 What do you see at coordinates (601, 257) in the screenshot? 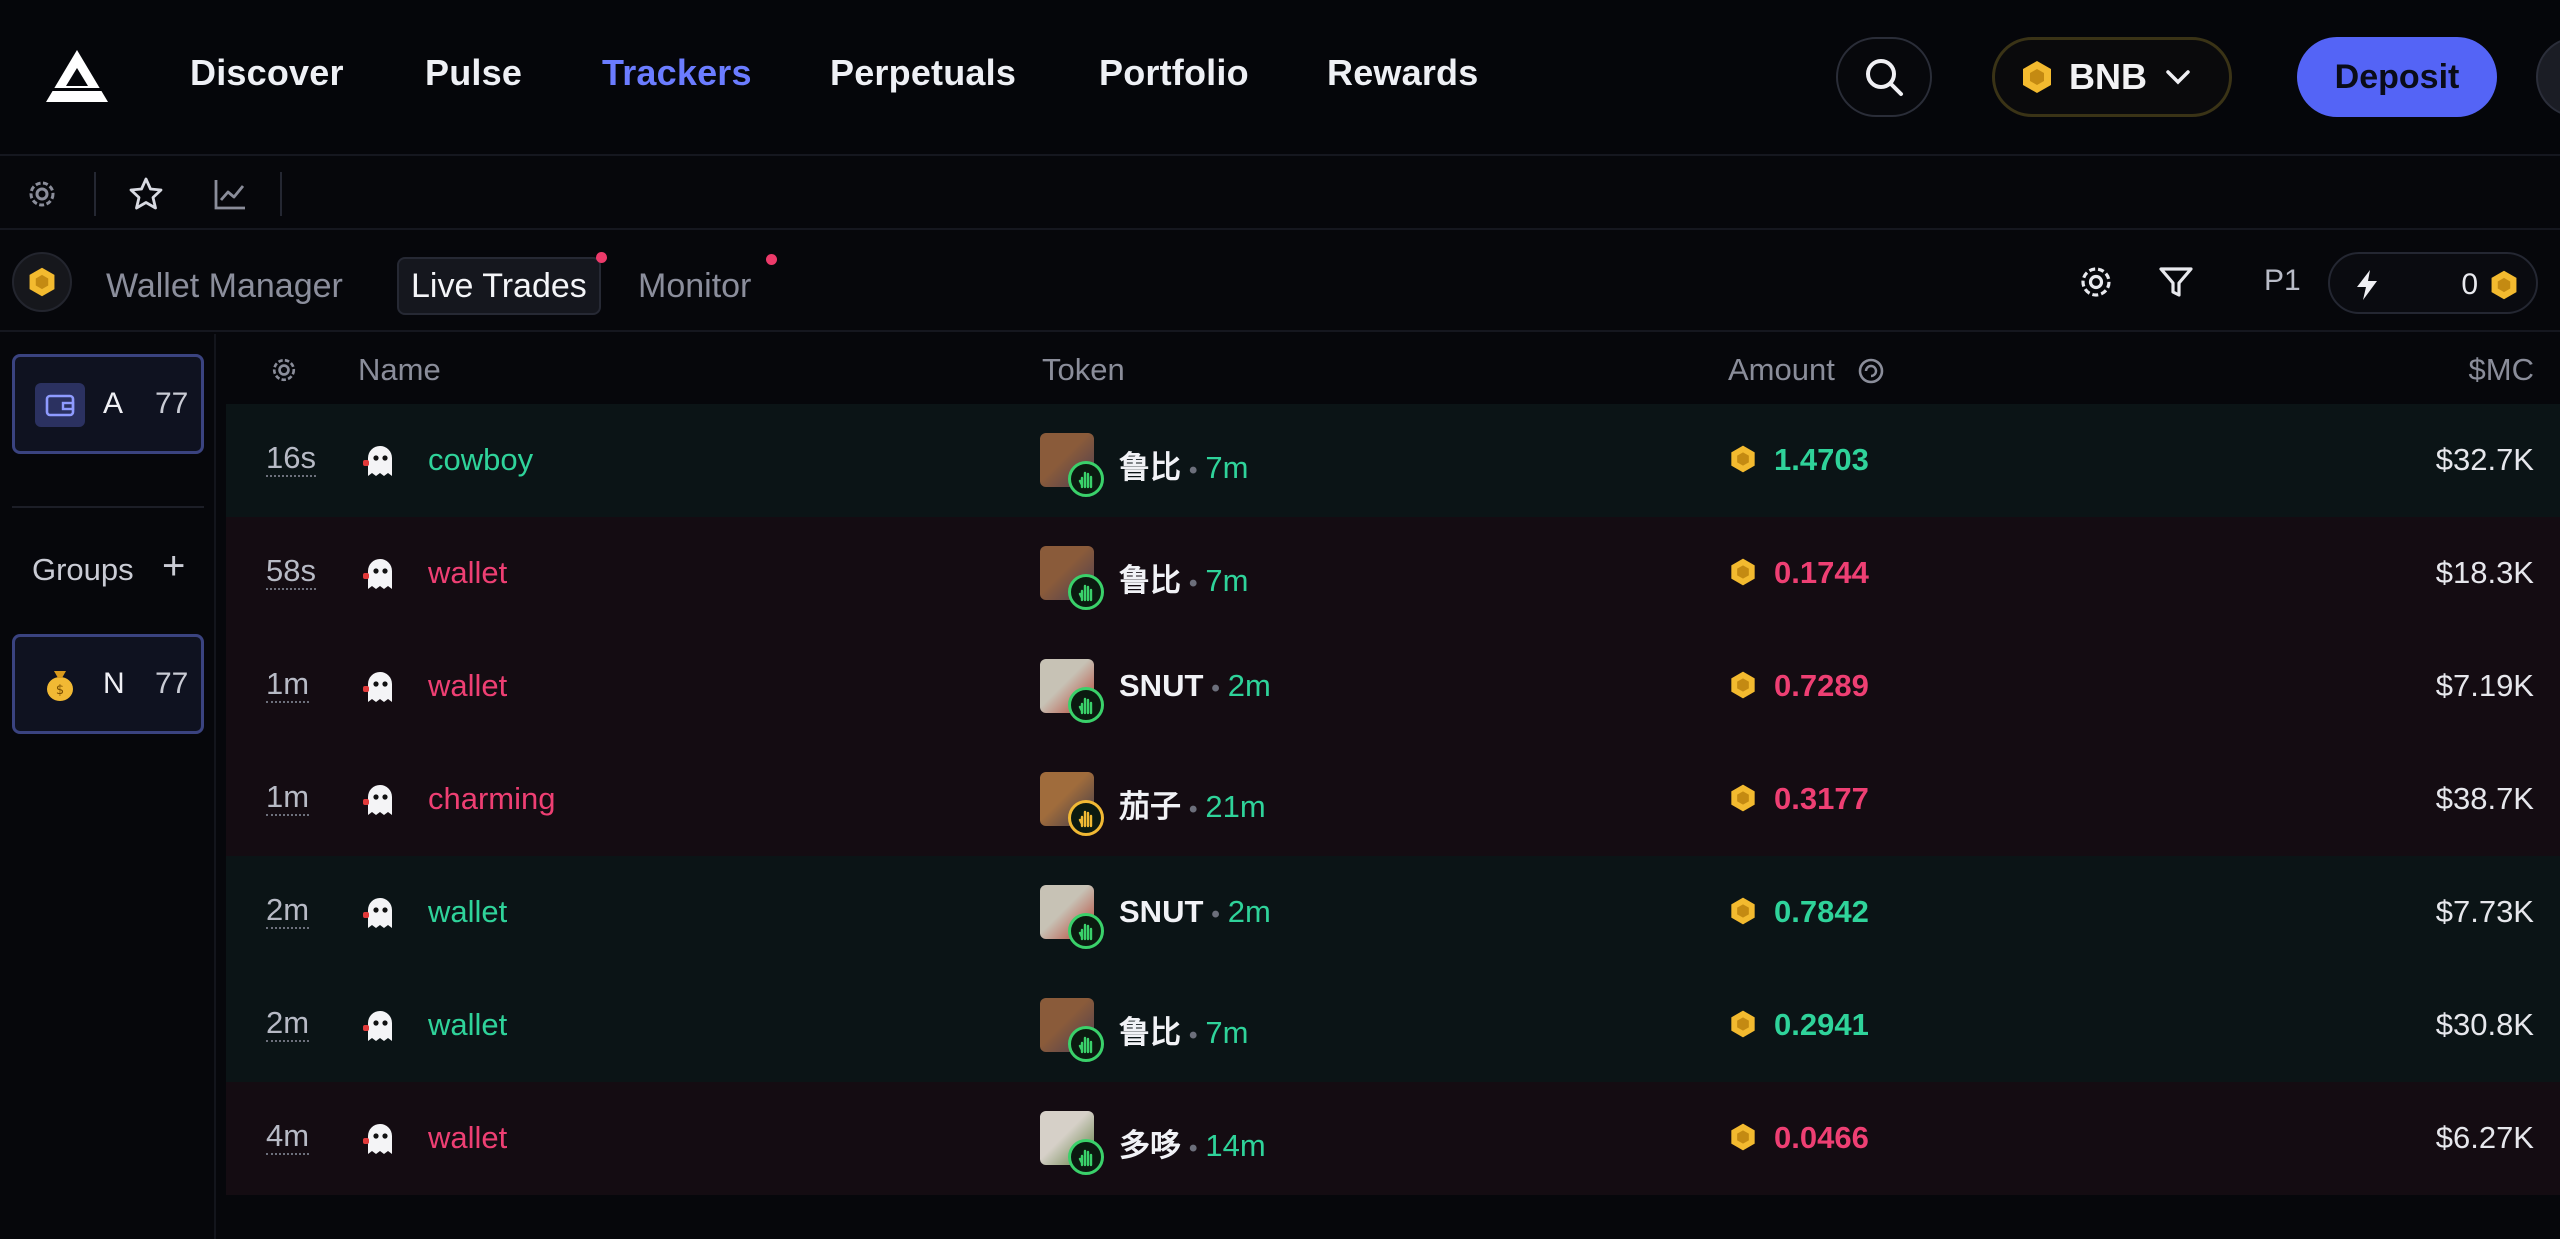
I see `notification-dot` at bounding box center [601, 257].